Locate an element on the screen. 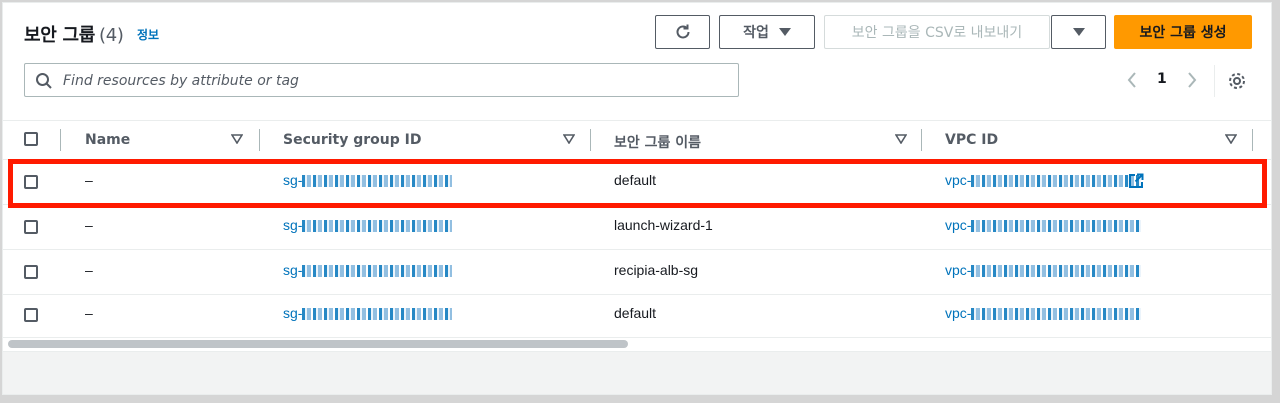 The width and height of the screenshot is (1280, 403). export-label: 보안 그룹을 CSV로 내보내기 is located at coordinates (937, 33).